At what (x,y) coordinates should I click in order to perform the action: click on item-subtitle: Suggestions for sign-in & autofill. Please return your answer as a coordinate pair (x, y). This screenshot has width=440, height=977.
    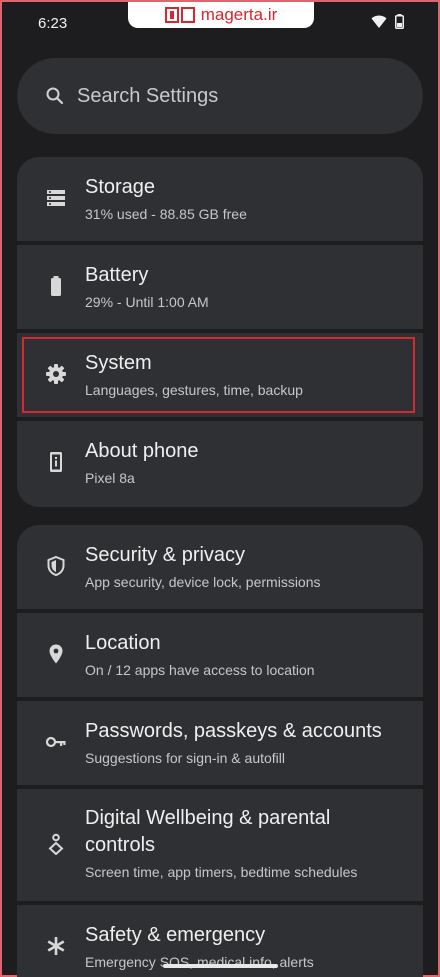
    Looking at the image, I should click on (185, 758).